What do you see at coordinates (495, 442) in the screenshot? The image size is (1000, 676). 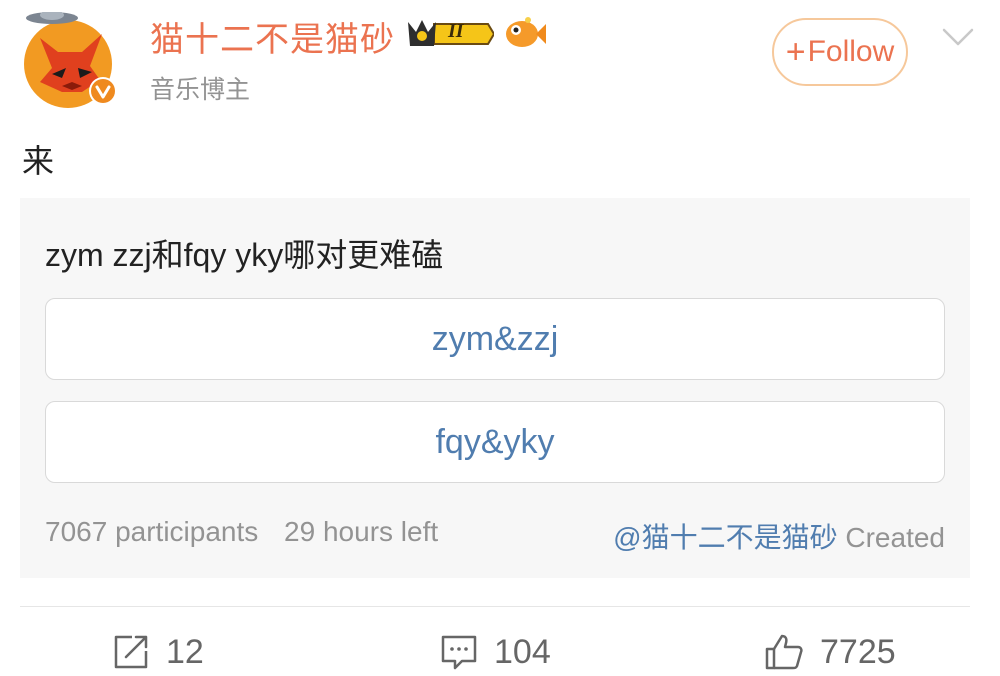 I see `poll-option: fqy&yky` at bounding box center [495, 442].